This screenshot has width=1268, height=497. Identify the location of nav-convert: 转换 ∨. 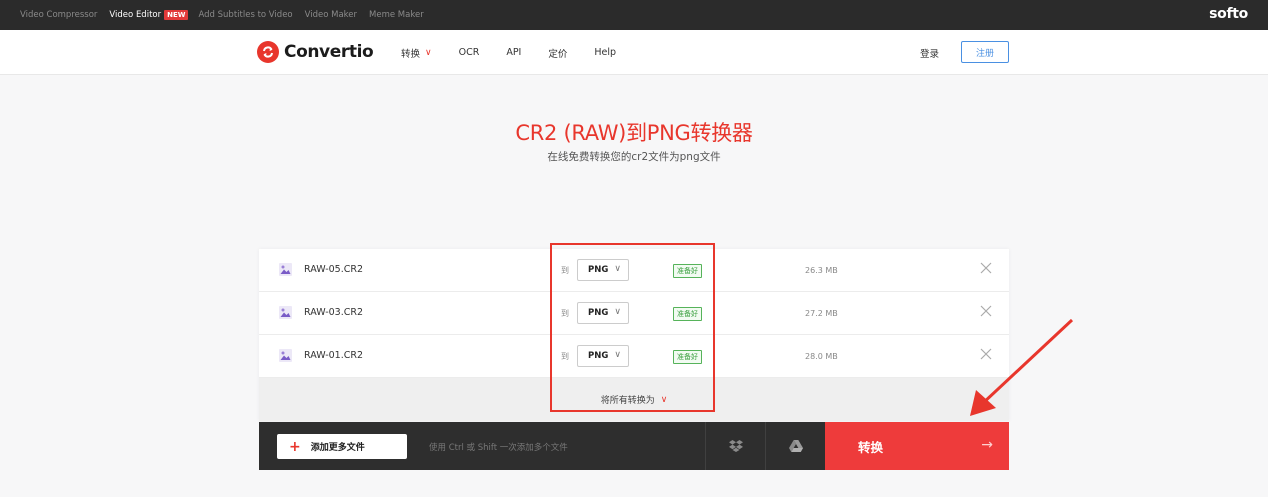
(416, 53).